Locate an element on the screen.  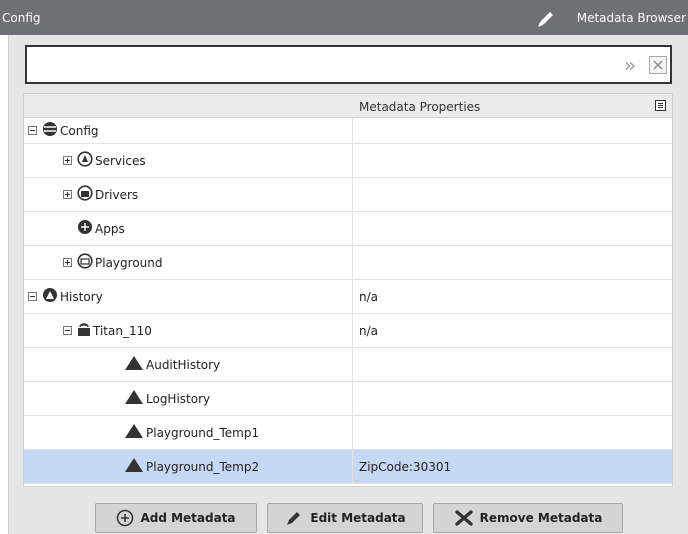
edit-metadata-label: Edit Metadata is located at coordinates (358, 518).